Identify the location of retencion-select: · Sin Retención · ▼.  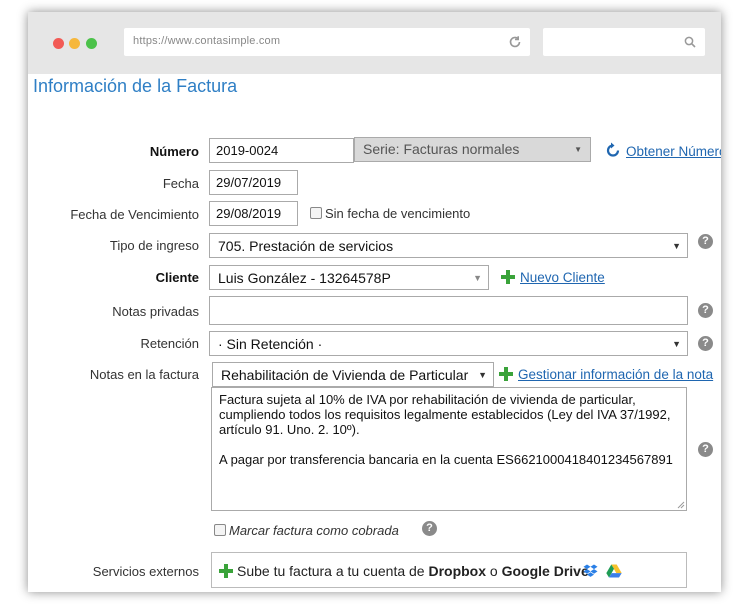
(448, 343).